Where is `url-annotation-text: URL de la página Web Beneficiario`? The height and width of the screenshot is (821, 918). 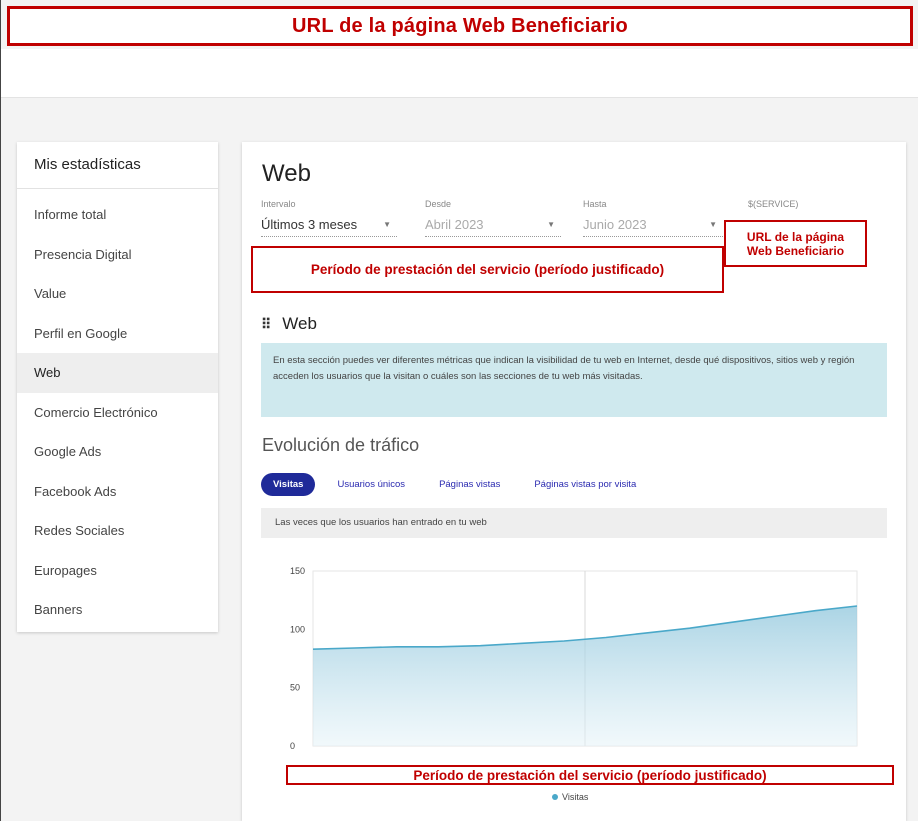 url-annotation-text: URL de la página Web Beneficiario is located at coordinates (460, 25).